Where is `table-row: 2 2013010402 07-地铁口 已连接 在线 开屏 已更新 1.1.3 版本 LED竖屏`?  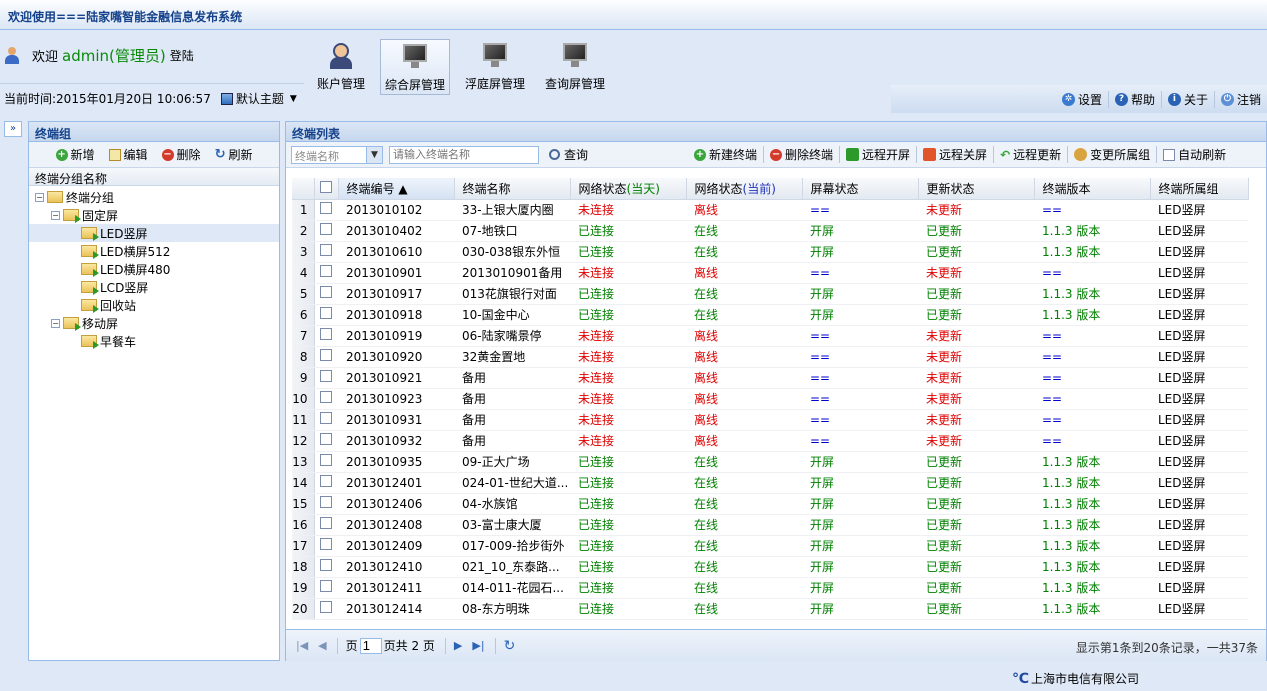 table-row: 2 2013010402 07-地铁口 已连接 在线 开屏 已更新 1.1.3 版本 LED竖屏 is located at coordinates (770, 231).